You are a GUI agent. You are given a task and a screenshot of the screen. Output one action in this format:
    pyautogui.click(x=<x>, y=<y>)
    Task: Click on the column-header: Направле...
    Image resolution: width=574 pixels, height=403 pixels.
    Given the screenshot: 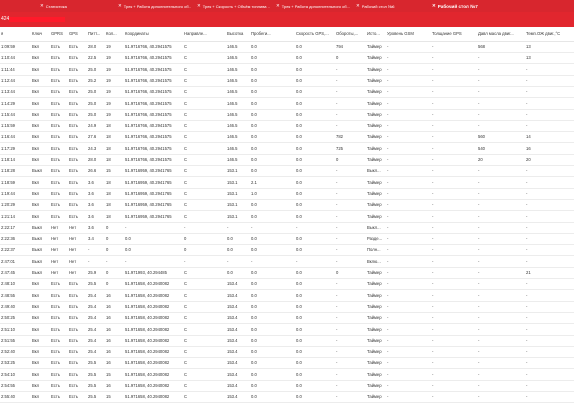 What is the action you would take?
    pyautogui.click(x=204, y=34)
    